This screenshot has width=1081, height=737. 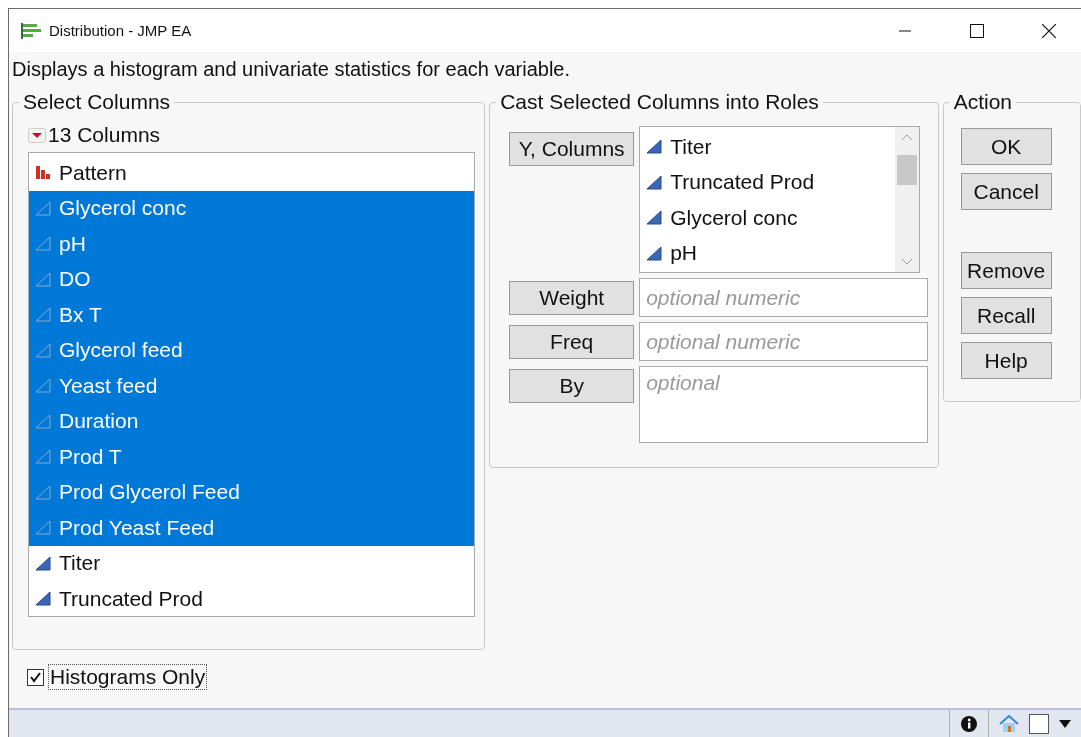 I want to click on action-button: OK, so click(x=1006, y=146).